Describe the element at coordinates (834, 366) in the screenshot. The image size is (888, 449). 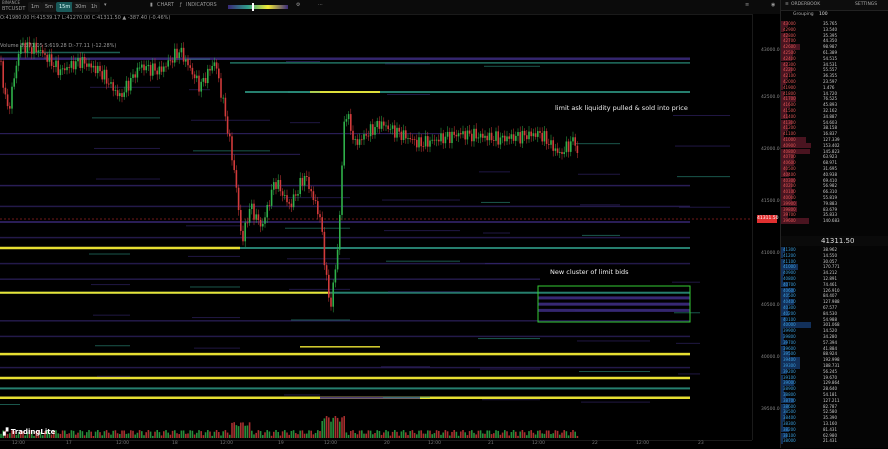
I see `bid-row: 39300 188.731` at that location.